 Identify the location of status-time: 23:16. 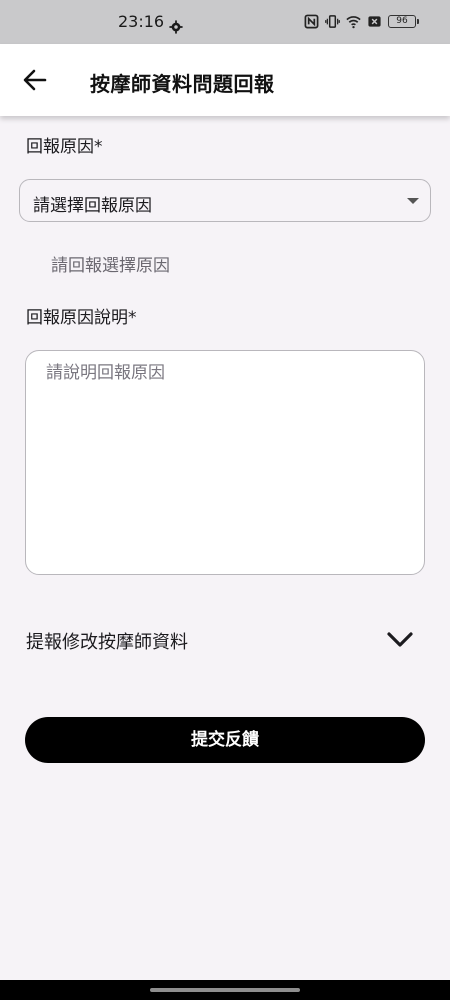
(141, 21).